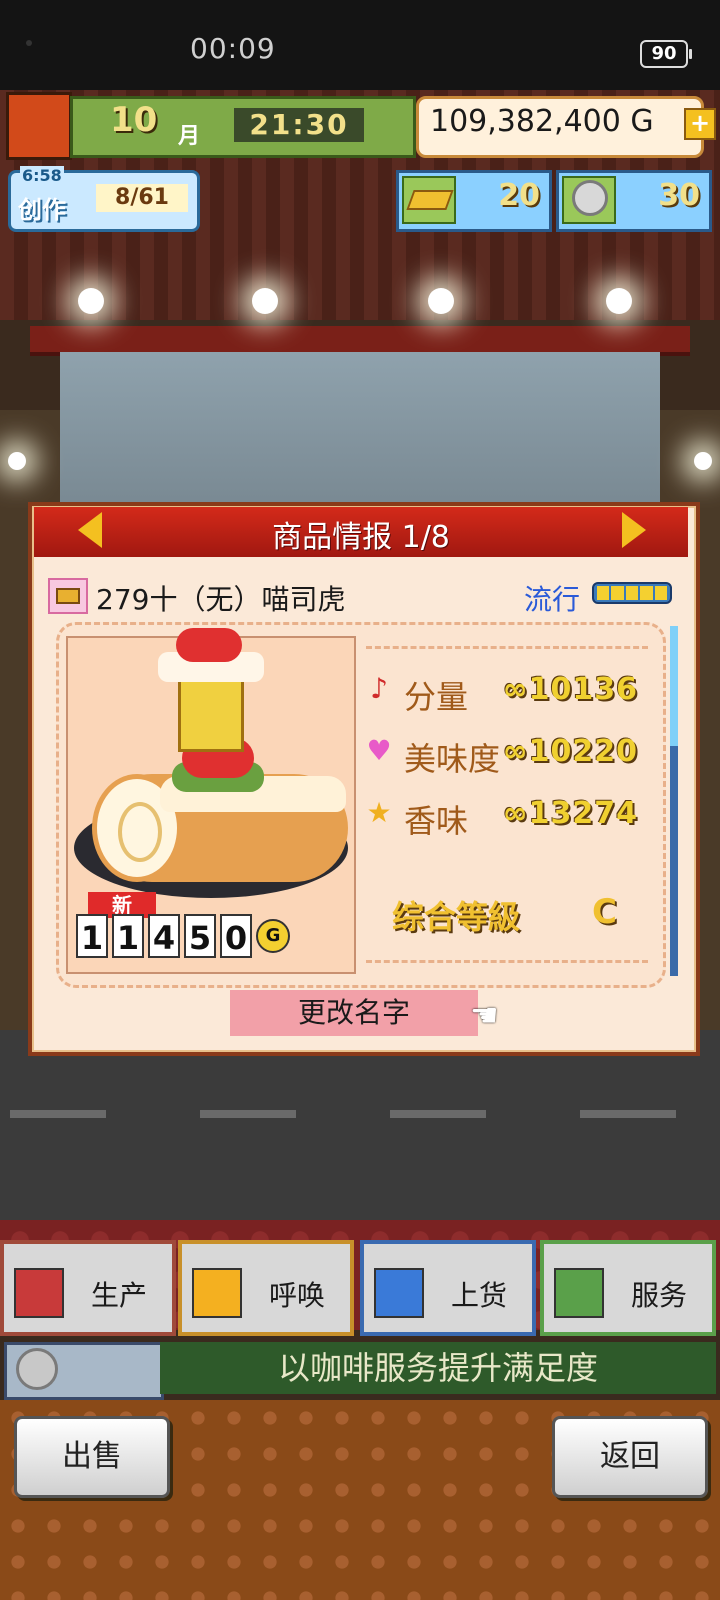 The height and width of the screenshot is (1600, 720). What do you see at coordinates (642, 121) in the screenshot?
I see `money-unit: G` at bounding box center [642, 121].